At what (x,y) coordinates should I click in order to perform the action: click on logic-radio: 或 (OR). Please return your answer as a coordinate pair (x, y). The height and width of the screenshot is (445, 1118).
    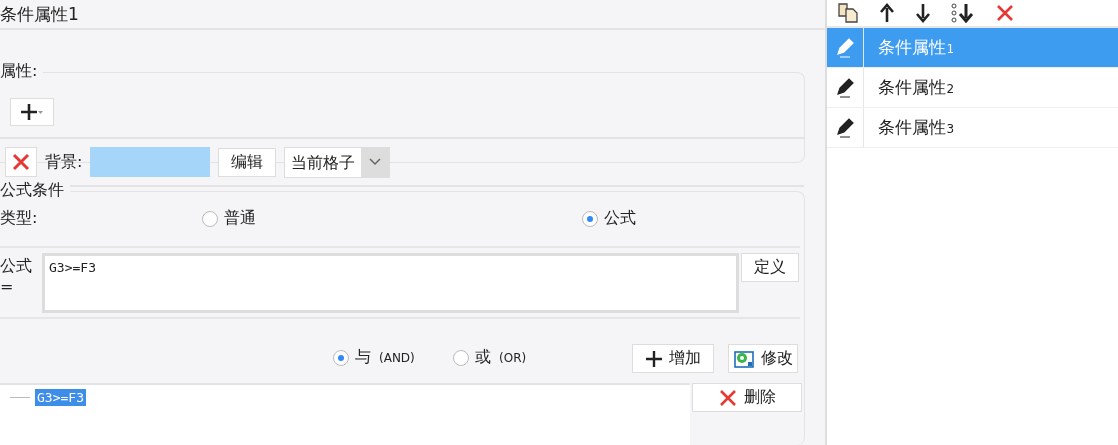
    Looking at the image, I should click on (490, 357).